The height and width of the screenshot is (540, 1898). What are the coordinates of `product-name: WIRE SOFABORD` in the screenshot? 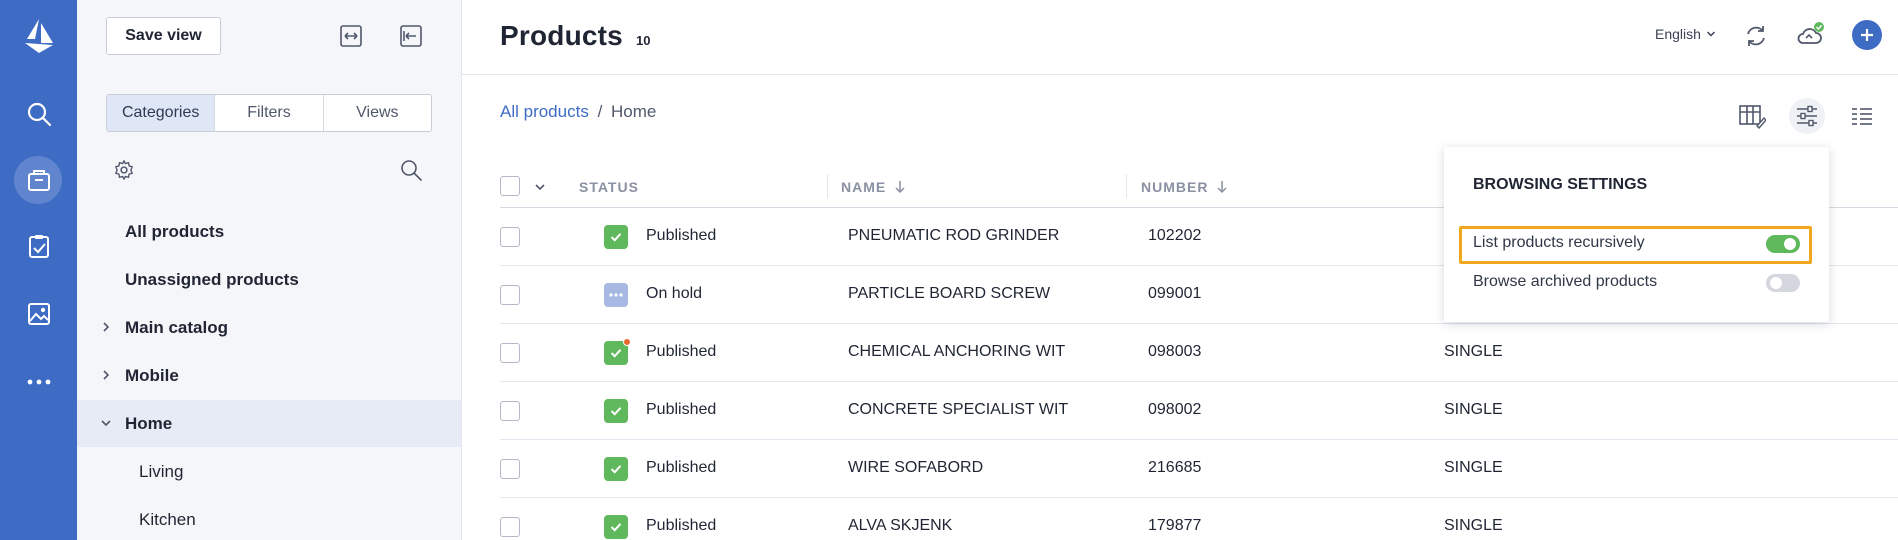 It's located at (915, 468).